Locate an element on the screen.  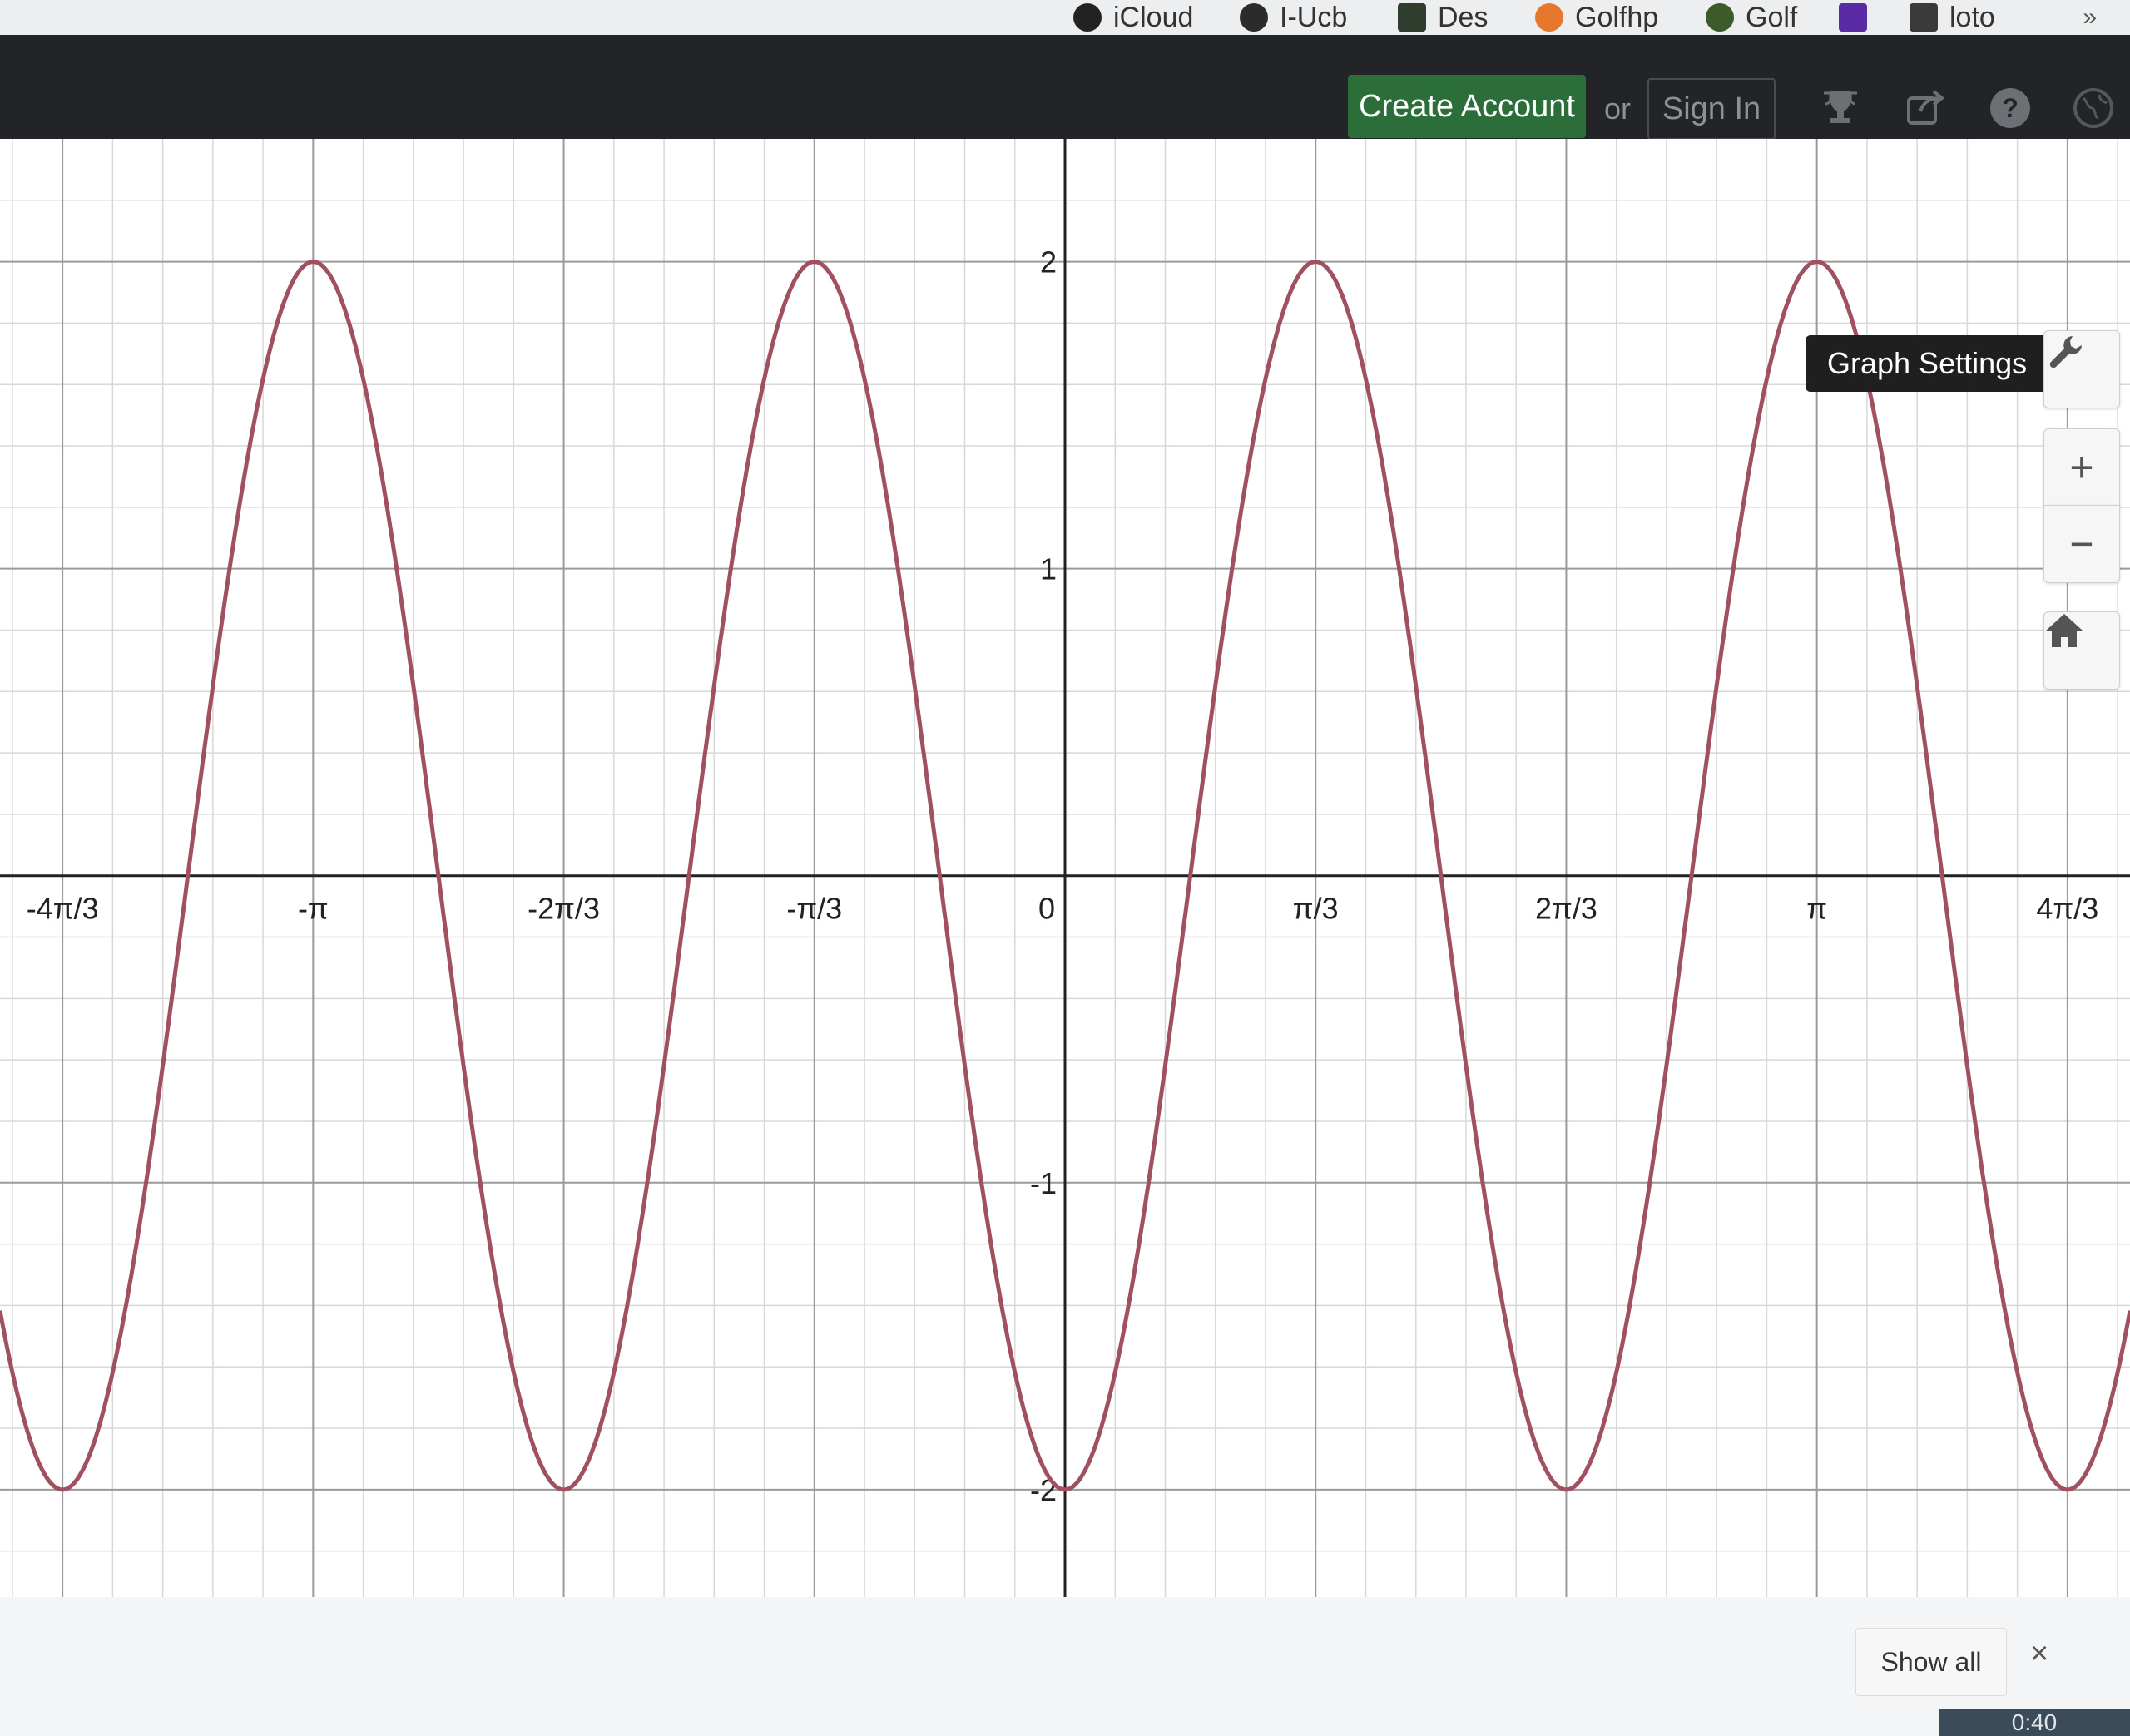
x-tick-label: 2π/3 is located at coordinates (1566, 909).